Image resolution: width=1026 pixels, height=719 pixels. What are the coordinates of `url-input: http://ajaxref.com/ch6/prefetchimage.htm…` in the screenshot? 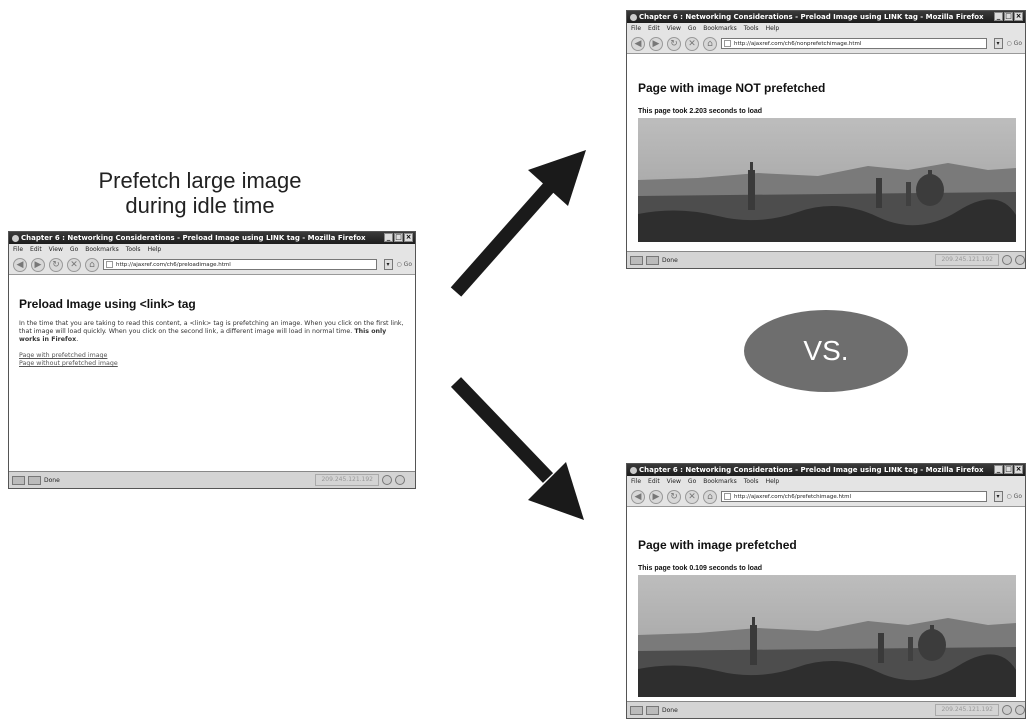 It's located at (854, 496).